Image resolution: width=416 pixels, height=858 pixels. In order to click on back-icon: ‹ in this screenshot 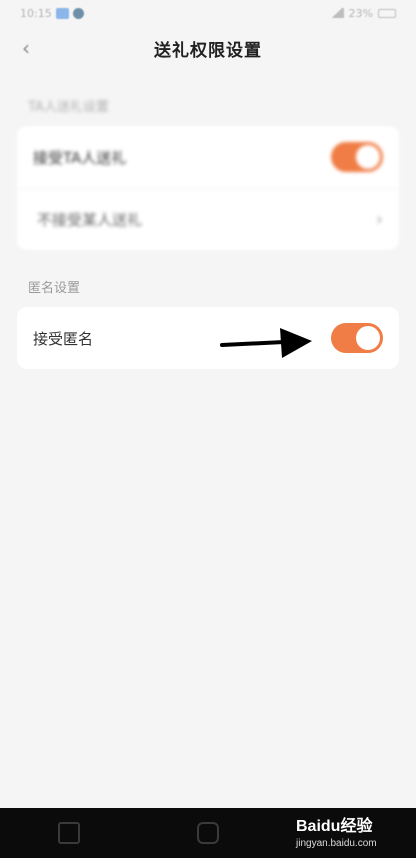, I will do `click(26, 48)`.